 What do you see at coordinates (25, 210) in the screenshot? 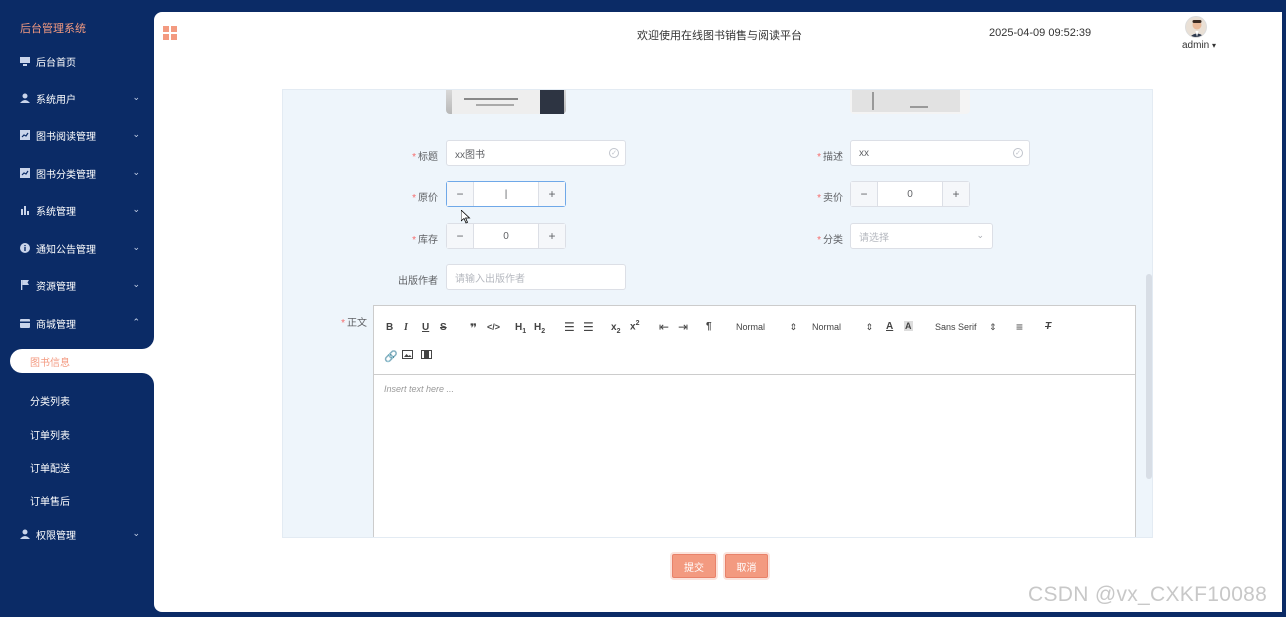
I see `bar-chart-icon` at bounding box center [25, 210].